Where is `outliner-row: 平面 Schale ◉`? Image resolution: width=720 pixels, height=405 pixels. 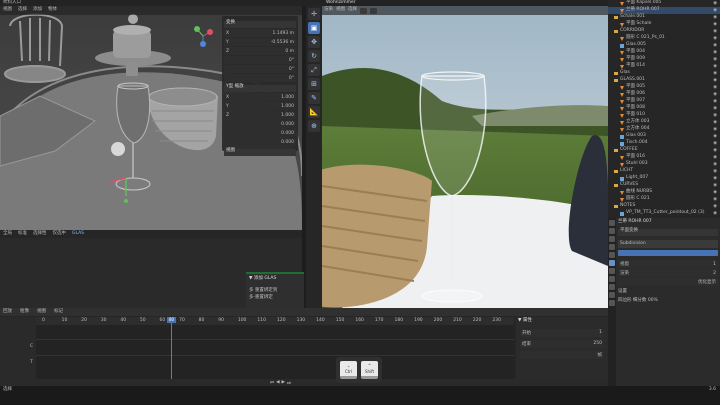 outliner-row: 平面 Schale ◉ is located at coordinates (664, 24).